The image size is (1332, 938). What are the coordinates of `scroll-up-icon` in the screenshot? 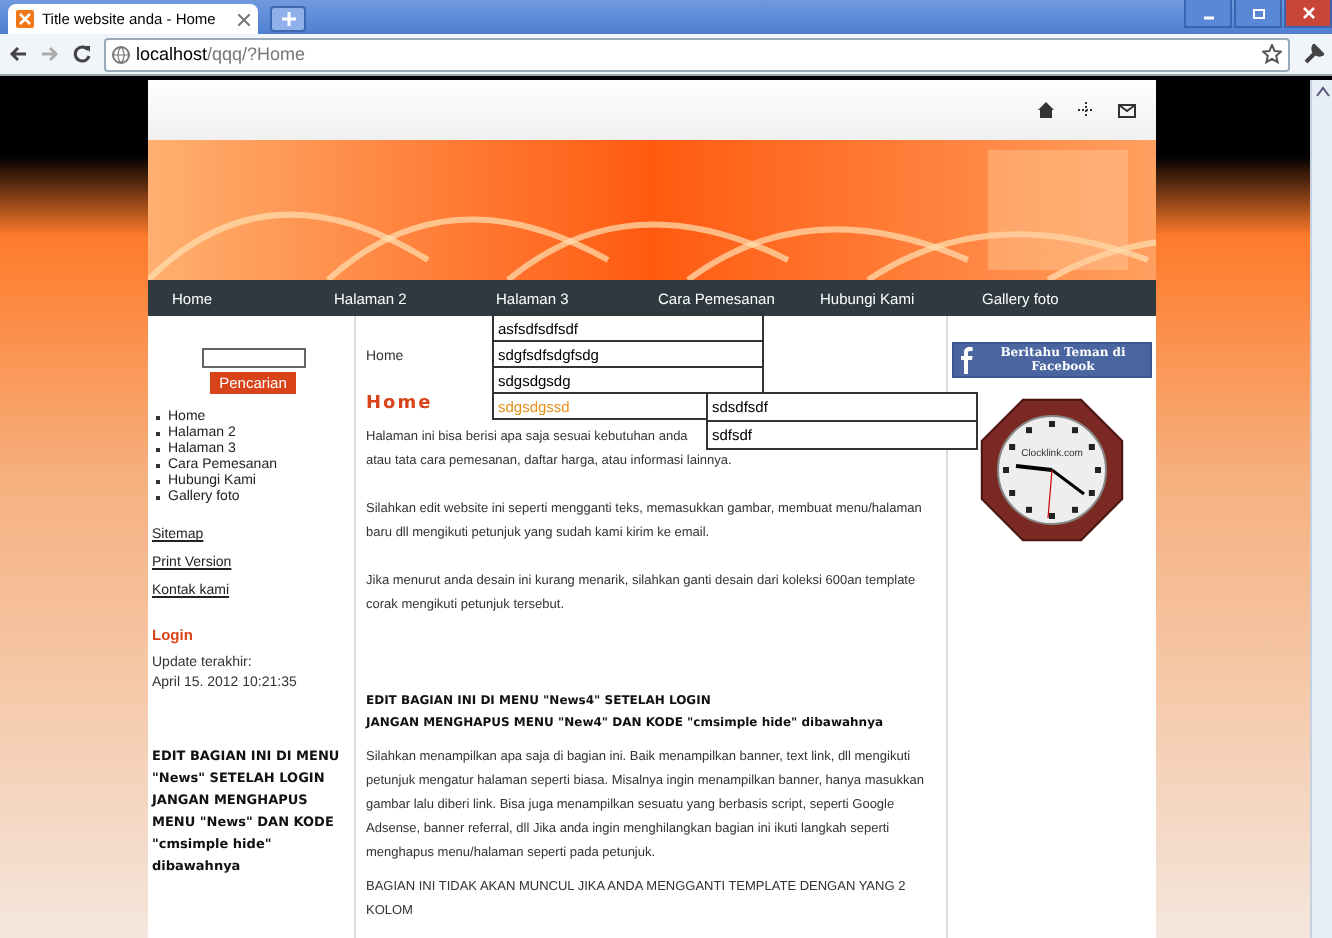 It's located at (1322, 92).